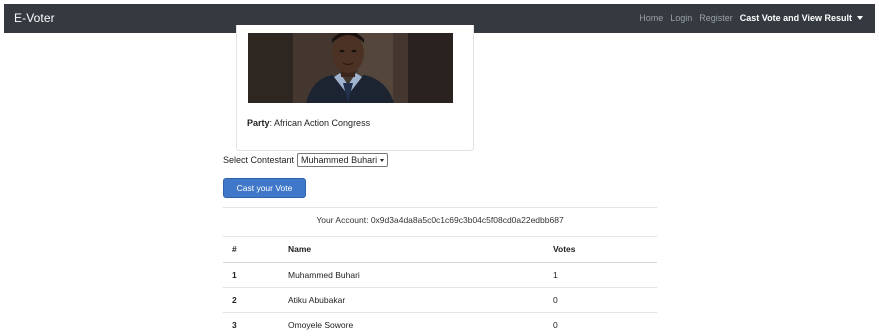 This screenshot has height=336, width=879. Describe the element at coordinates (795, 18) in the screenshot. I see `nav-cast-vote-label: Cast Vote and View Result` at that location.